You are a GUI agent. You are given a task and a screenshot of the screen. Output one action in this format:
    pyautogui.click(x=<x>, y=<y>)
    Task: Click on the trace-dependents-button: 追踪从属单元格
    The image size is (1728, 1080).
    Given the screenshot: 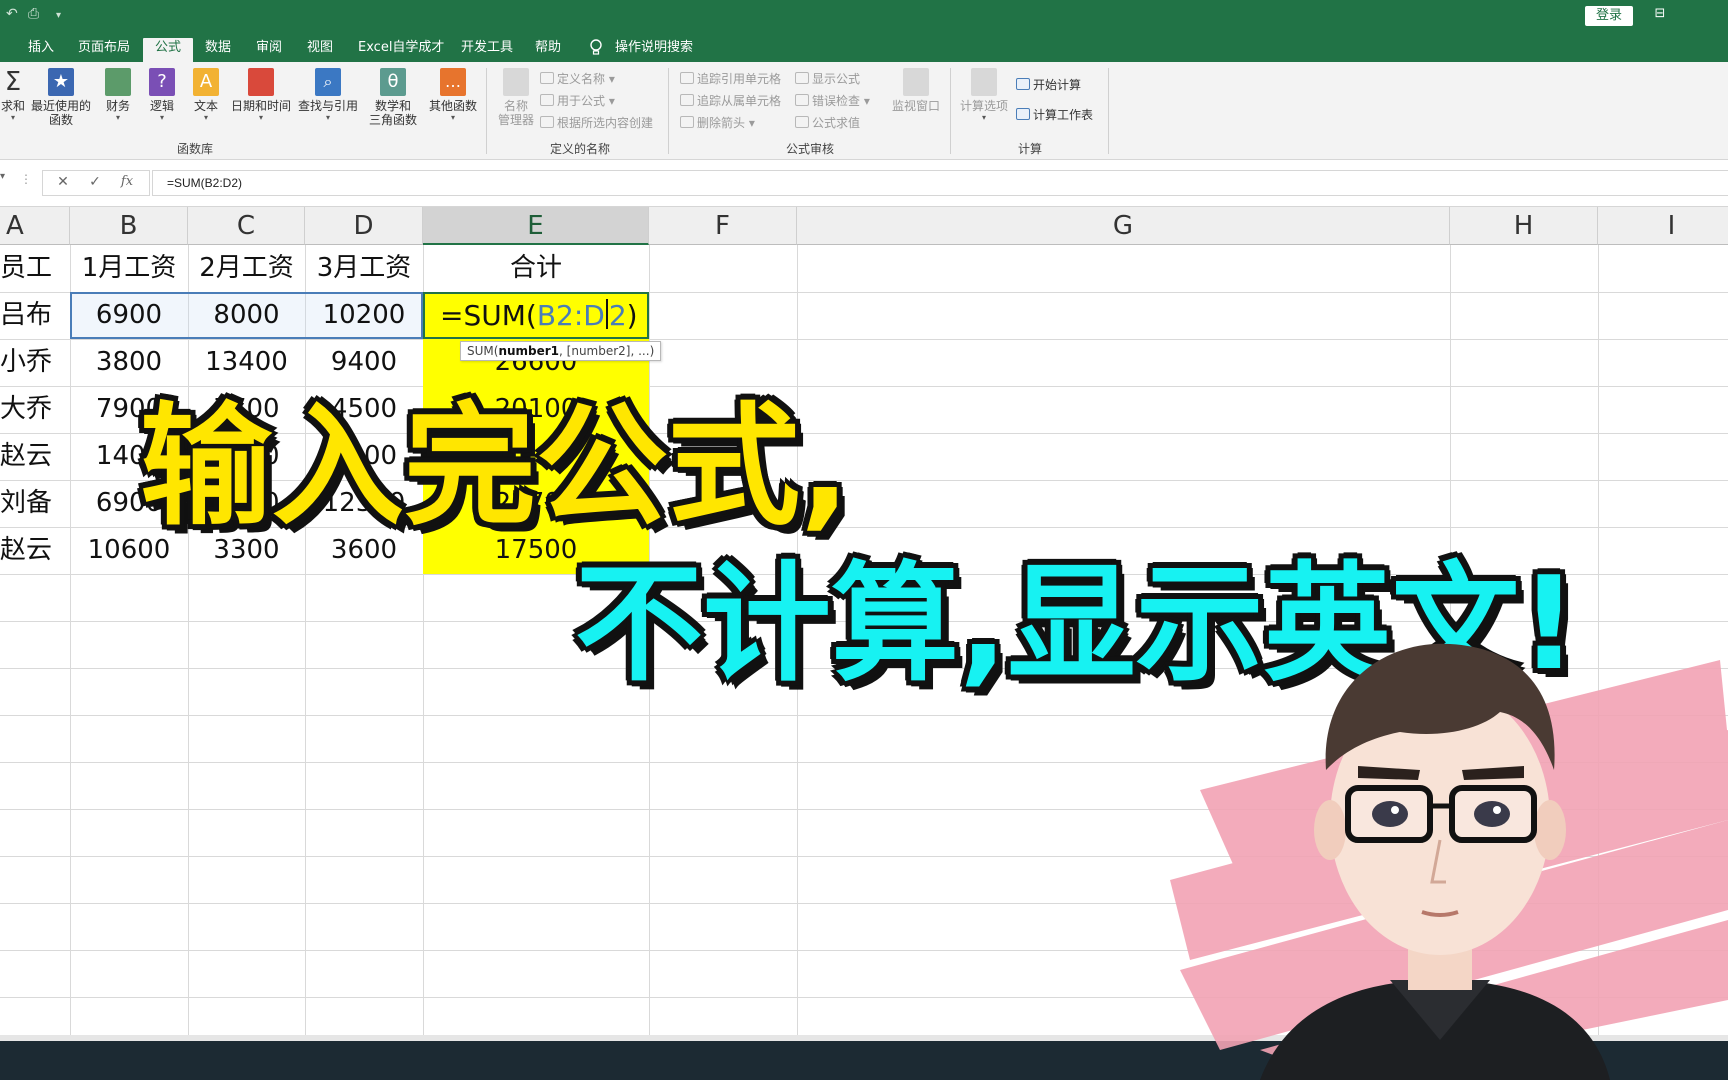 What is the action you would take?
    pyautogui.click(x=730, y=101)
    